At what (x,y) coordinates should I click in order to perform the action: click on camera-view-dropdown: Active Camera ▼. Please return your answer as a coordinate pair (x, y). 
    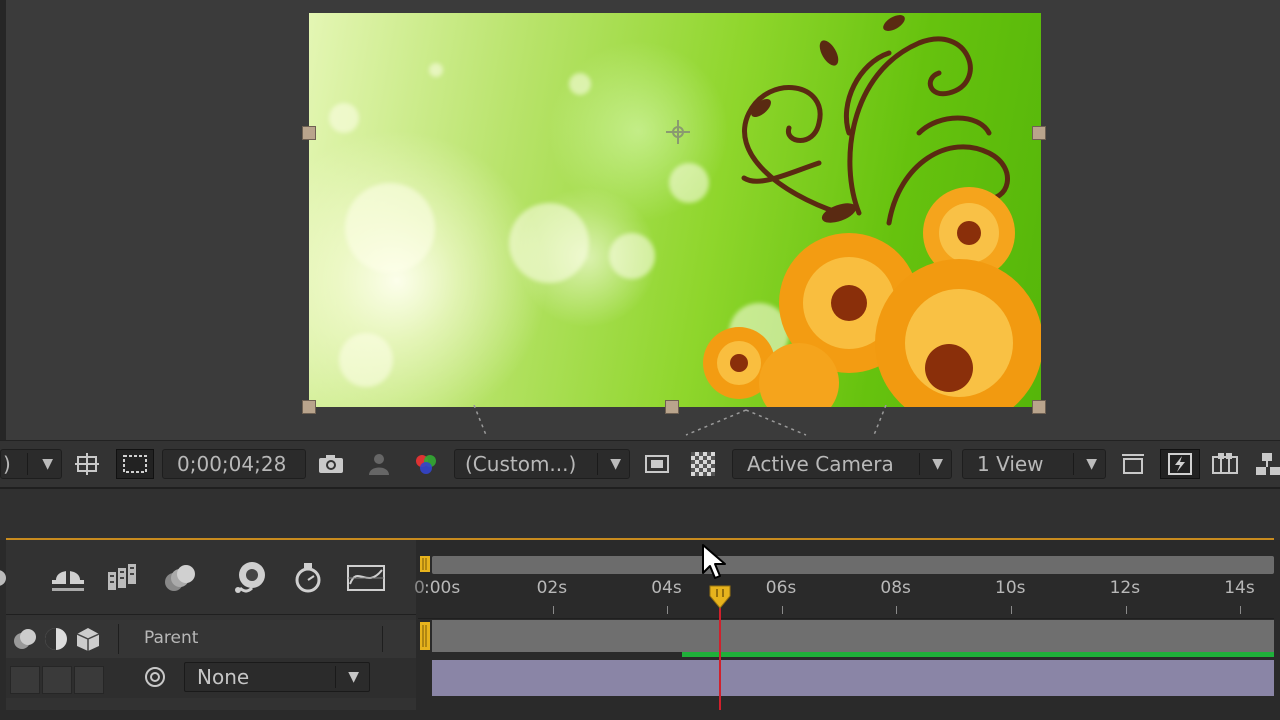
    Looking at the image, I should click on (842, 464).